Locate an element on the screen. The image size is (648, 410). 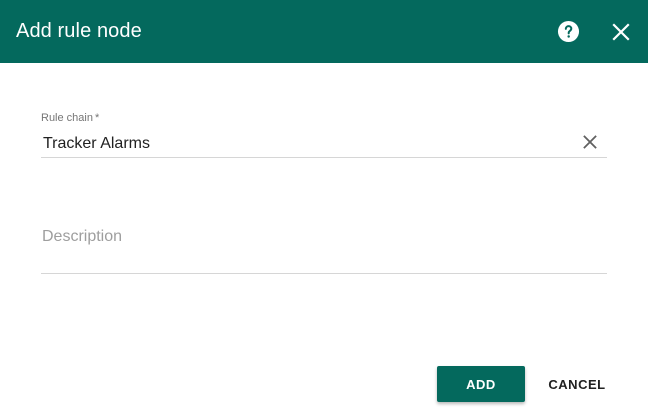
add-button: ADD is located at coordinates (481, 384).